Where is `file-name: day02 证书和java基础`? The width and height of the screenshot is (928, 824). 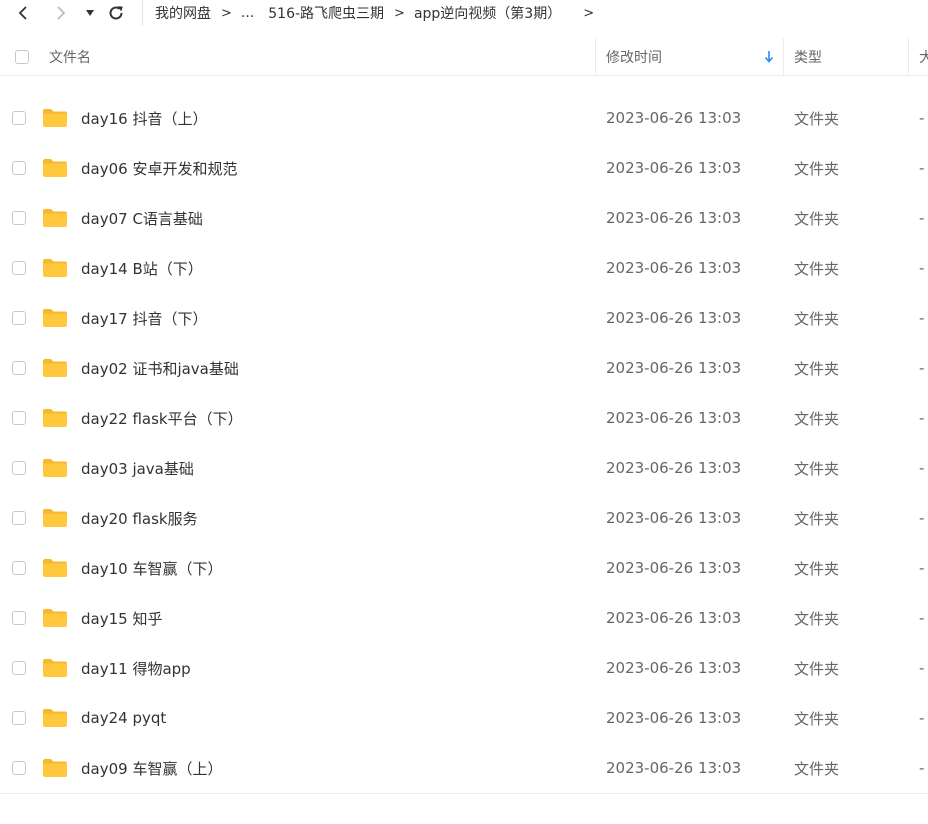 file-name: day02 证书和java基础 is located at coordinates (160, 368).